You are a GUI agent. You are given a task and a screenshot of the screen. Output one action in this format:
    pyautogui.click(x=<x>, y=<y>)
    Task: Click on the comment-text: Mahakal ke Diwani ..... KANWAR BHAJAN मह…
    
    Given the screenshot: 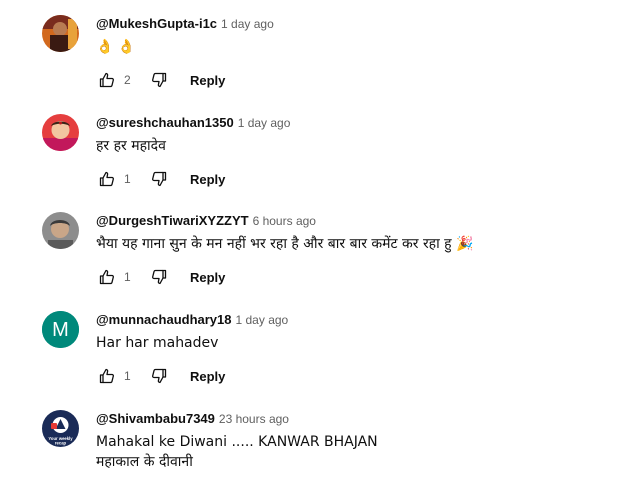 What is the action you would take?
    pyautogui.click(x=351, y=452)
    